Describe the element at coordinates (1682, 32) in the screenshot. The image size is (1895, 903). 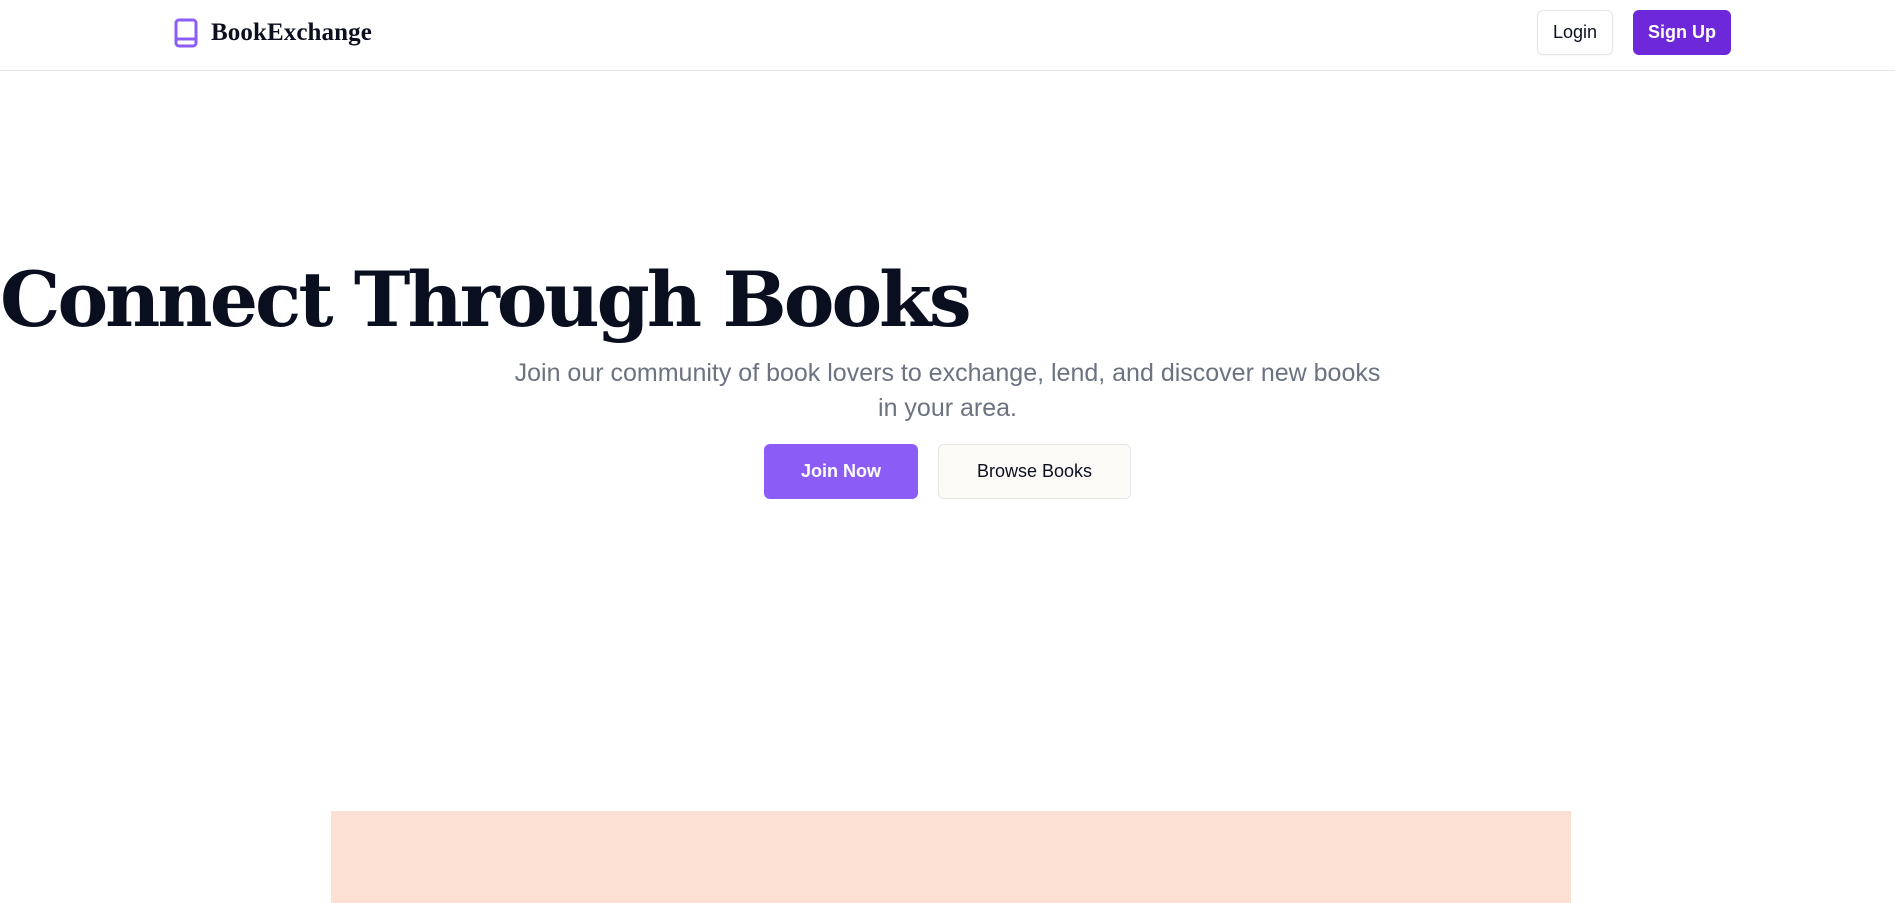
I see `signup-button: Sign Up` at that location.